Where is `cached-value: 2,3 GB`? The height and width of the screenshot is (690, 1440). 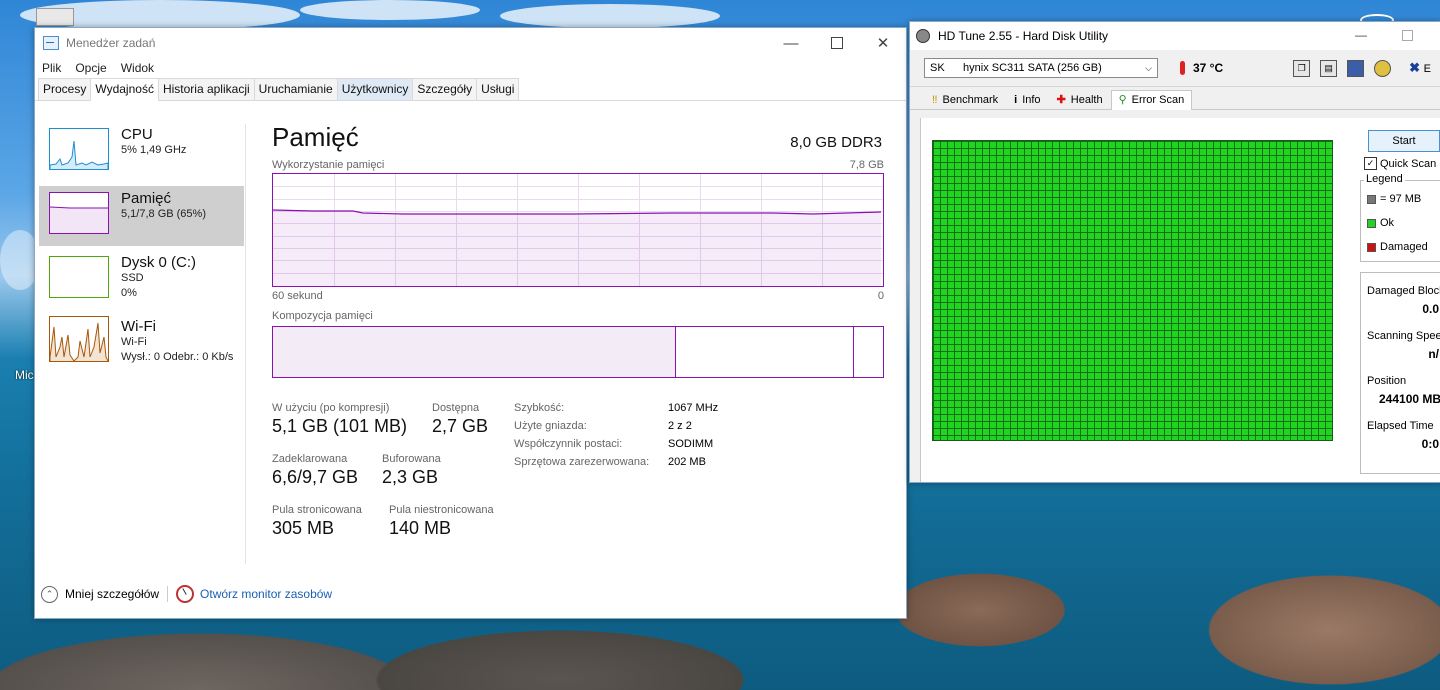 cached-value: 2,3 GB is located at coordinates (410, 477).